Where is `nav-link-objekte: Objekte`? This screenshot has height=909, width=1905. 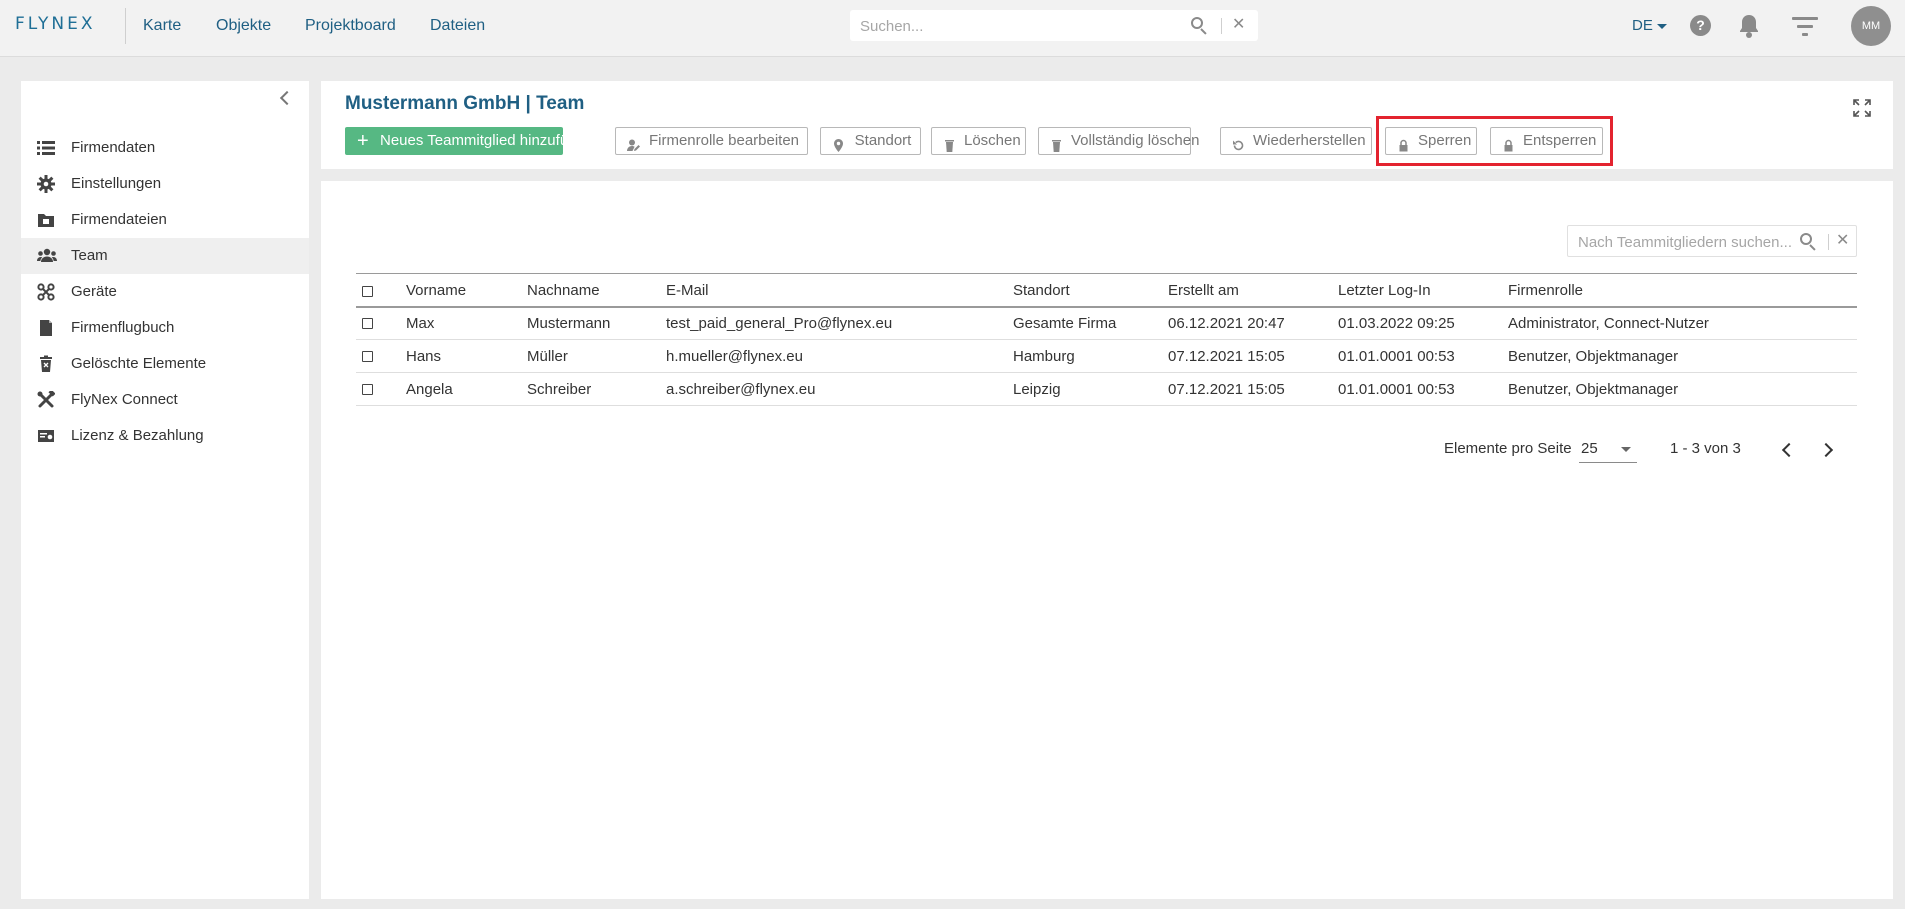 nav-link-objekte: Objekte is located at coordinates (243, 26).